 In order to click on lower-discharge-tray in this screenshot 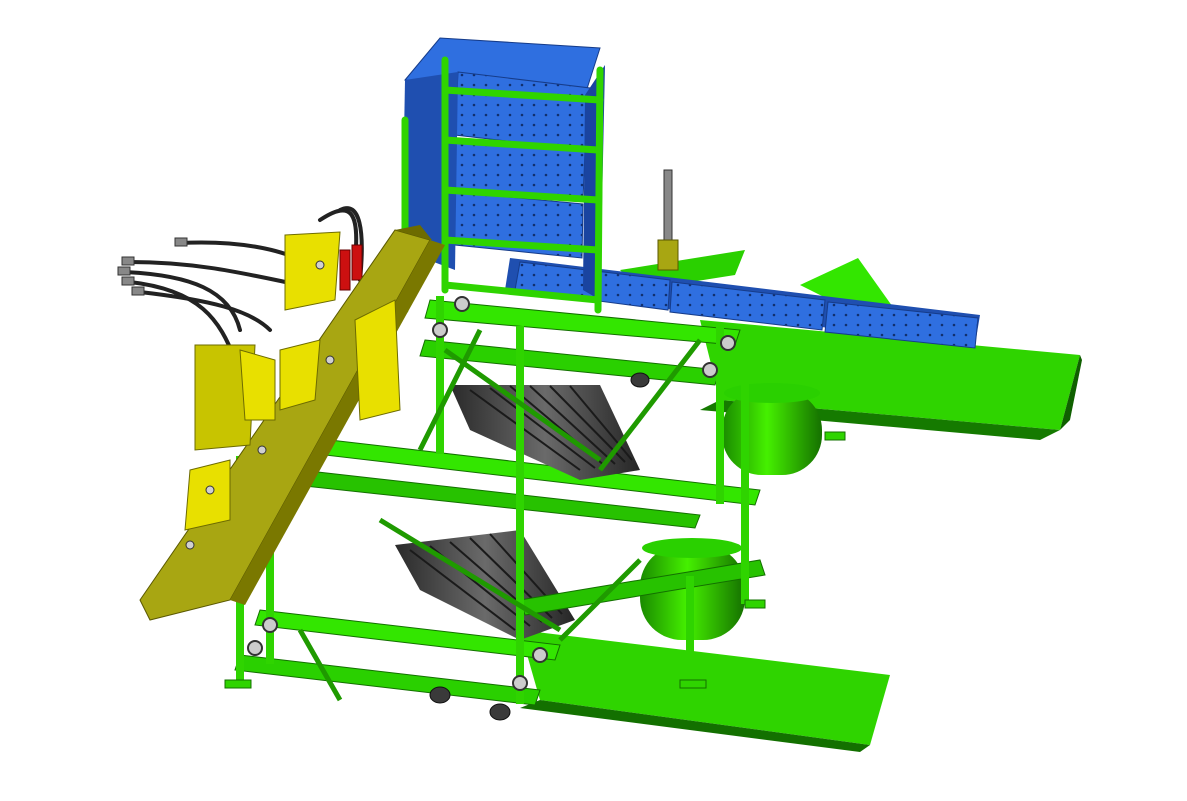, I will do `click(705, 691)`.